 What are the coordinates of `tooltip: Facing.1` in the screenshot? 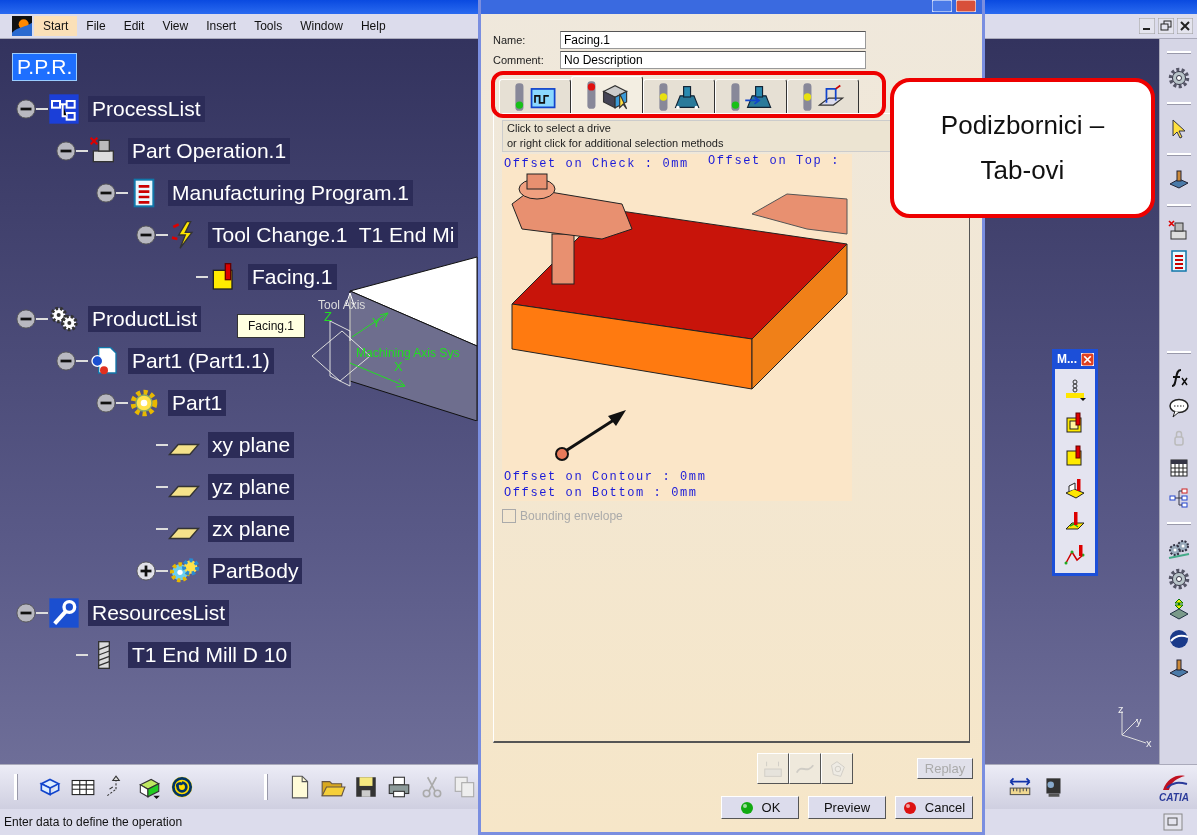 It's located at (271, 326).